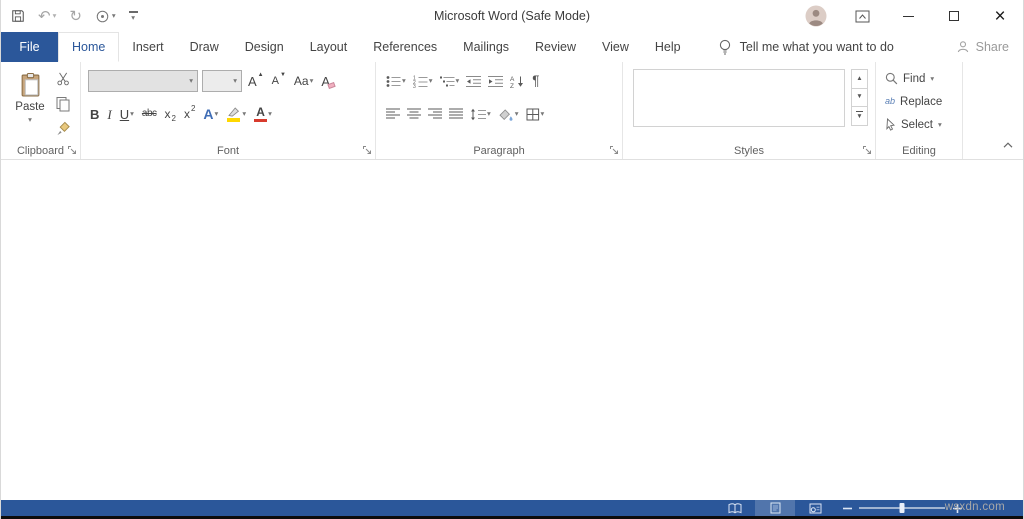 Image resolution: width=1024 pixels, height=519 pixels. Describe the element at coordinates (512, 85) in the screenshot. I see `svg-text: Z` at that location.